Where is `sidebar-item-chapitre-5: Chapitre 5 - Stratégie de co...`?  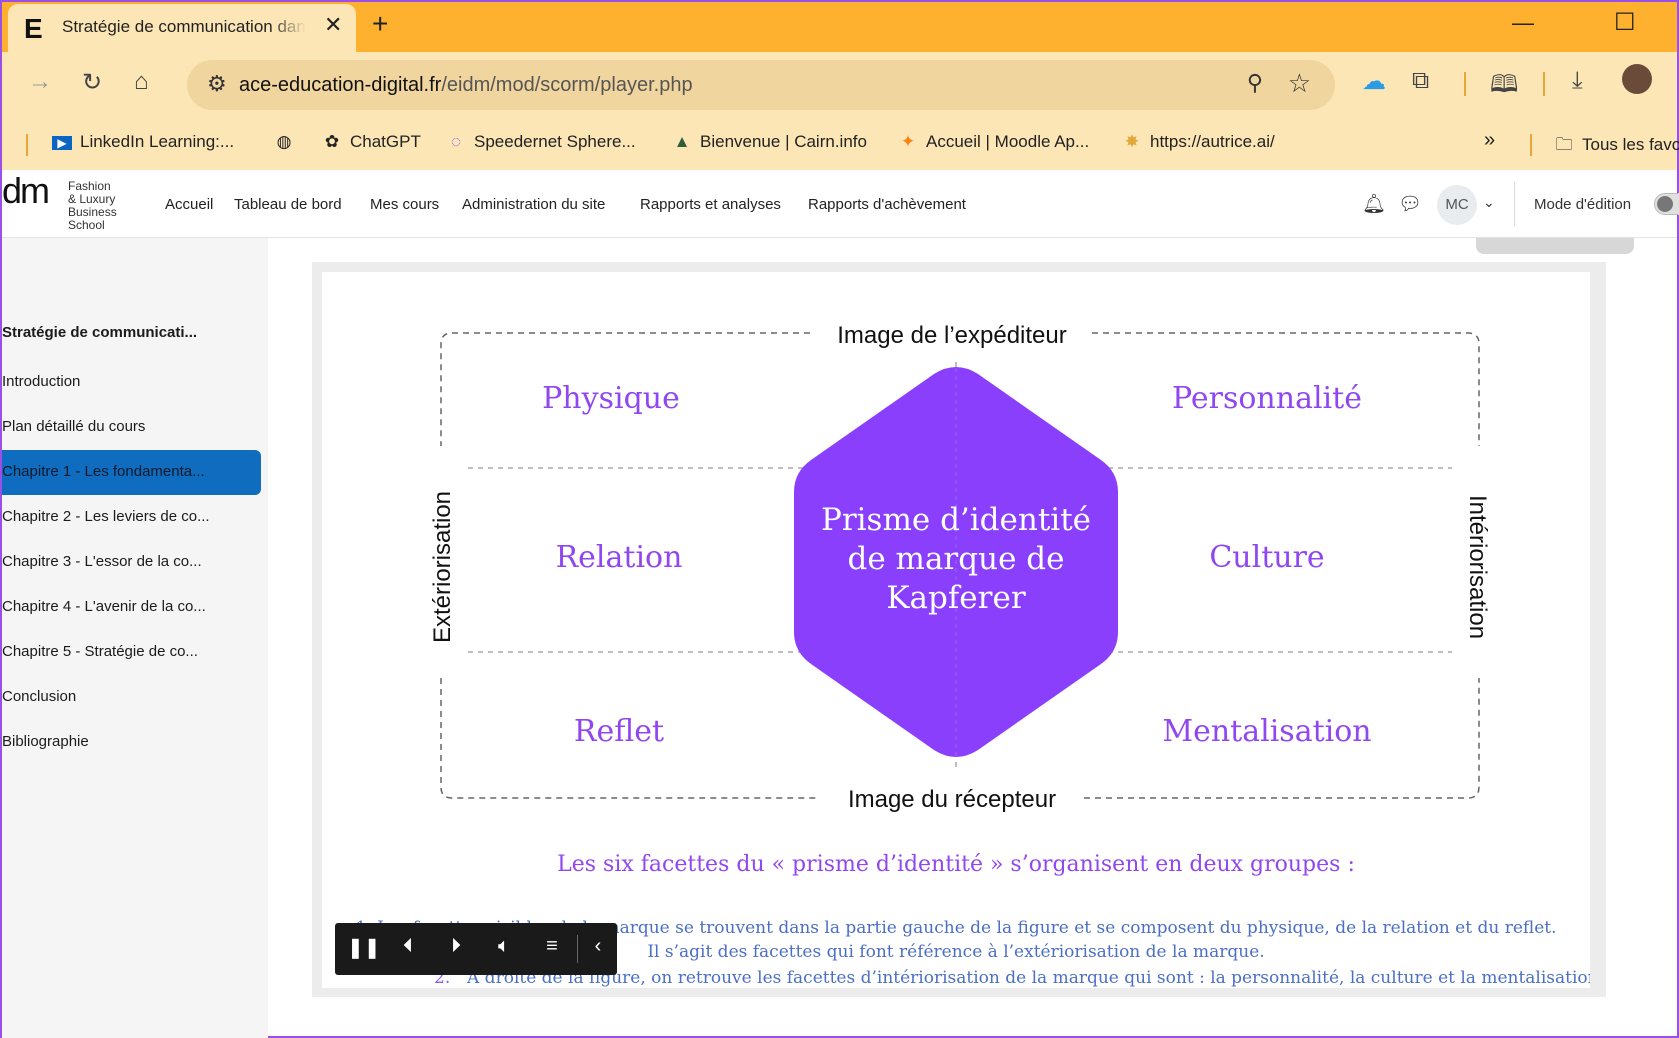
sidebar-item-chapitre-5: Chapitre 5 - Stratégie de co... is located at coordinates (131, 652).